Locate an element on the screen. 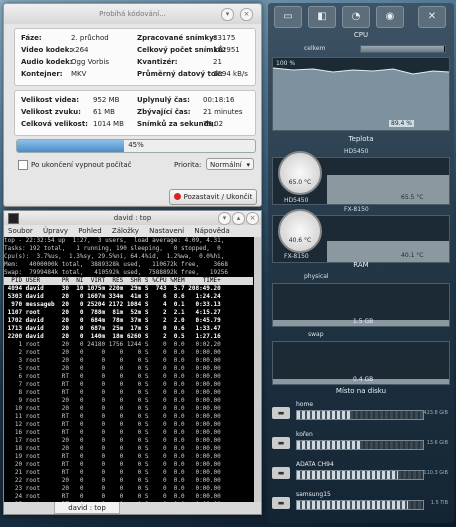 The image size is (456, 527). cpu-graph: 100 % 89.4 % is located at coordinates (361, 94).